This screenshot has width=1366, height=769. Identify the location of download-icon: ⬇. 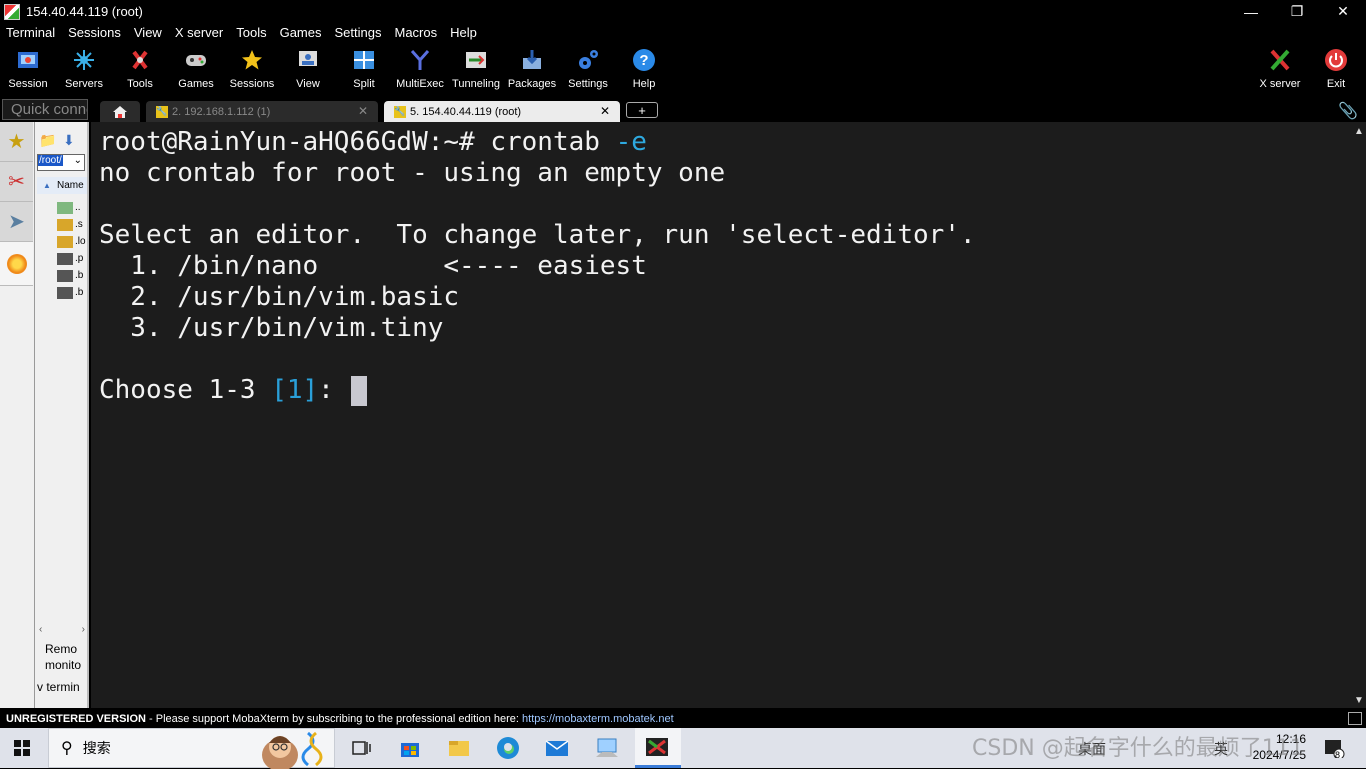
(69, 140).